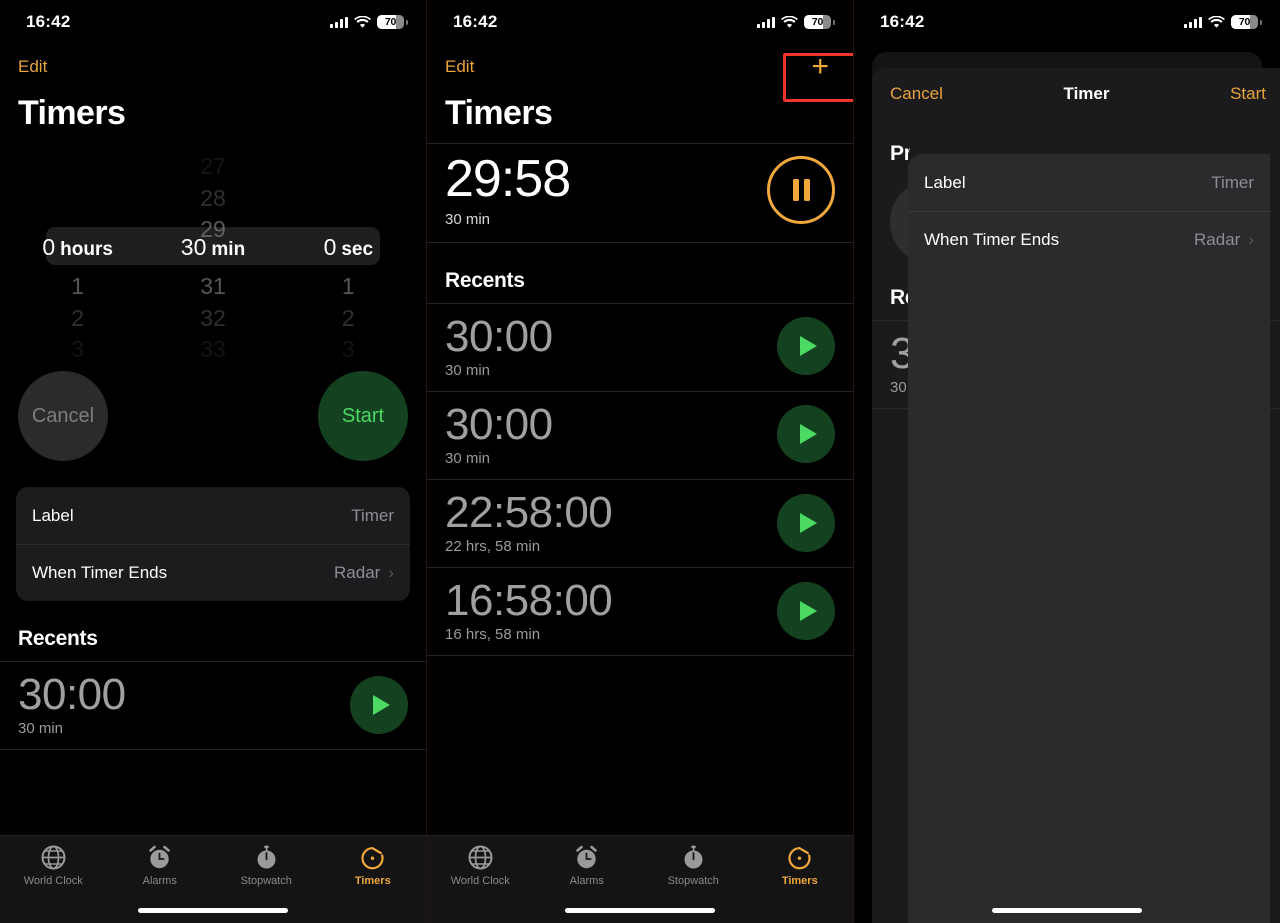  Describe the element at coordinates (363, 416) in the screenshot. I see `start-button: Start` at that location.